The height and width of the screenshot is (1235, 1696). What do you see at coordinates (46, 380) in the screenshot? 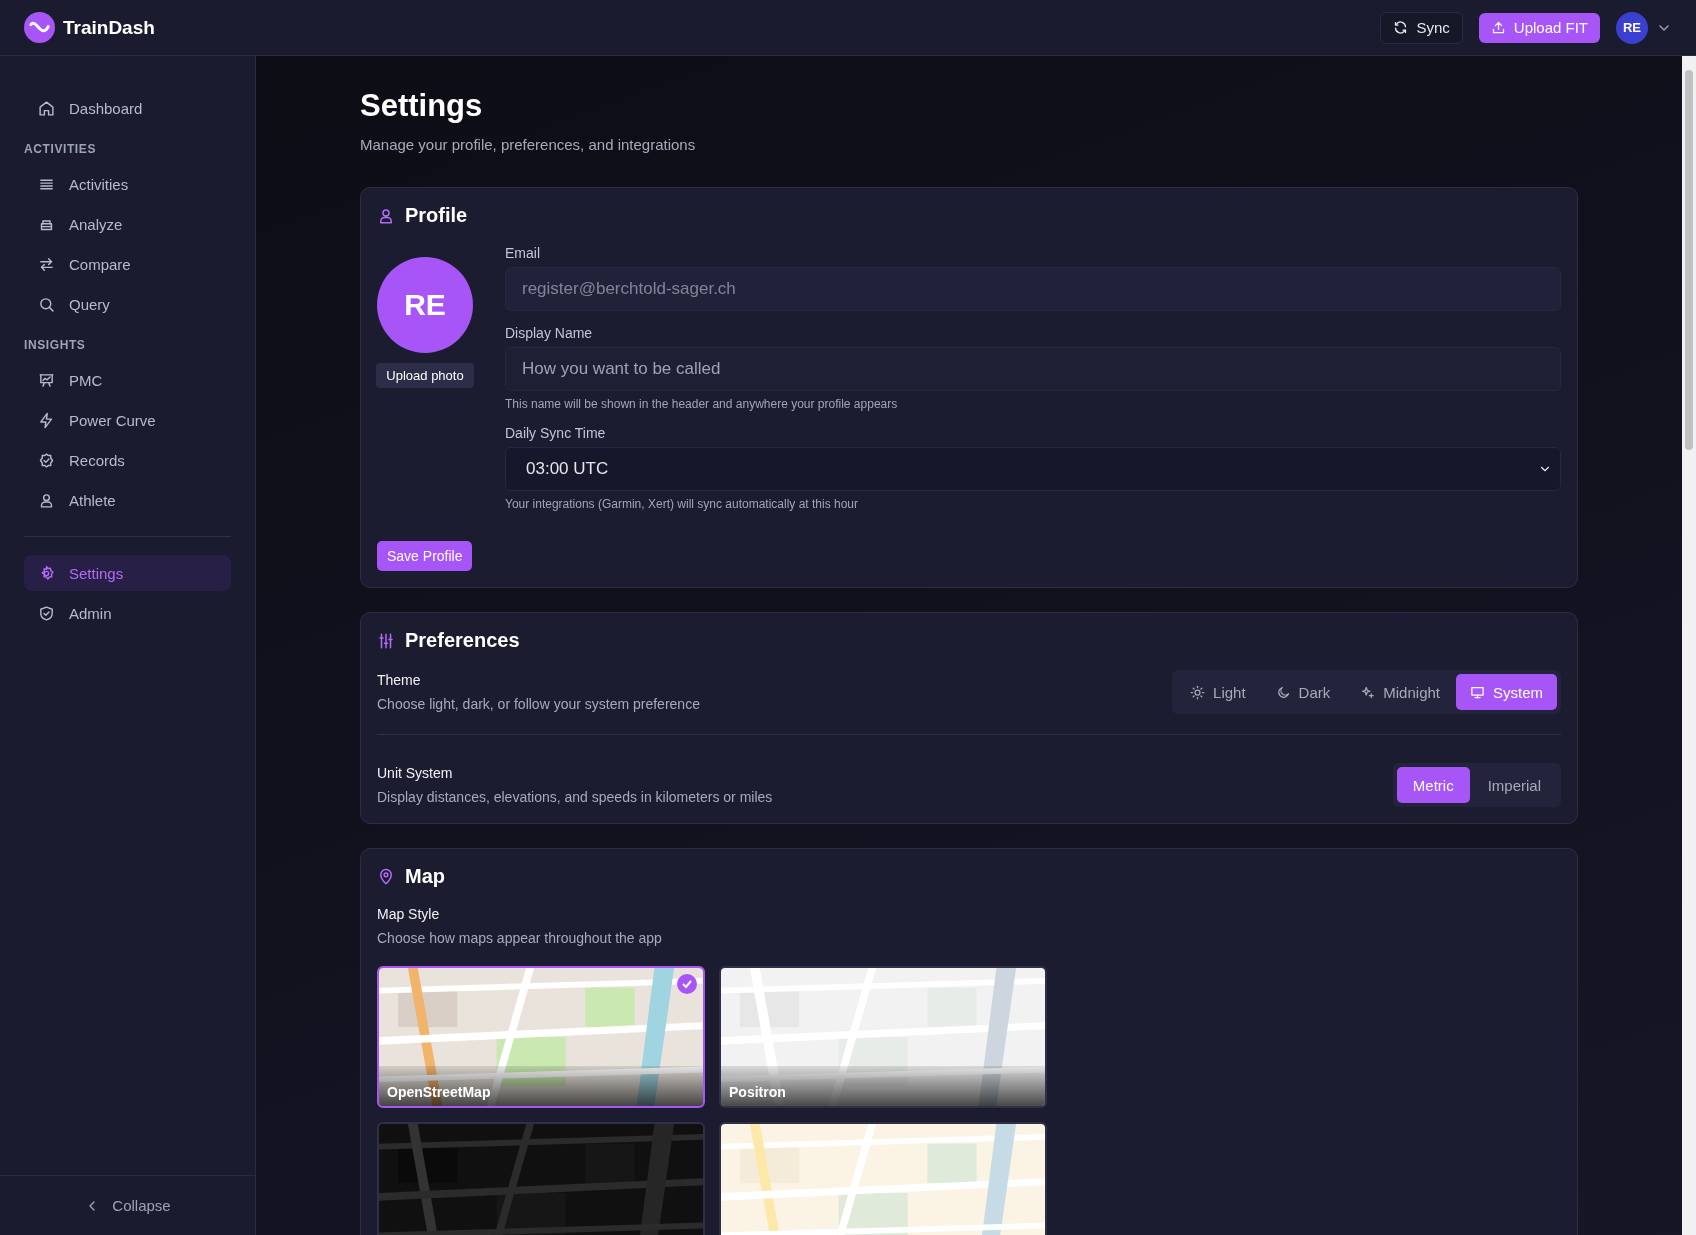
I see `chart-board-icon` at bounding box center [46, 380].